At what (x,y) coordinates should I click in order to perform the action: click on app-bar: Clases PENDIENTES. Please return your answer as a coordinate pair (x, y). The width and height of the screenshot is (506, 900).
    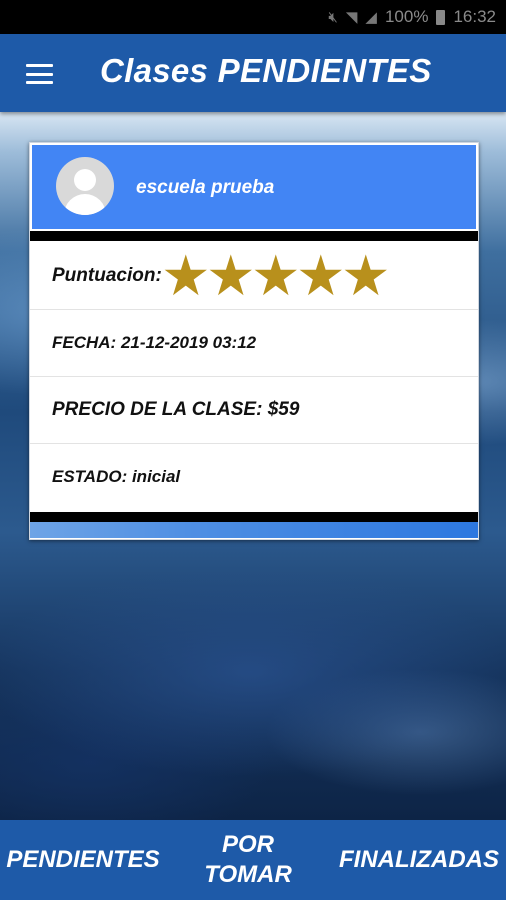
    Looking at the image, I should click on (253, 73).